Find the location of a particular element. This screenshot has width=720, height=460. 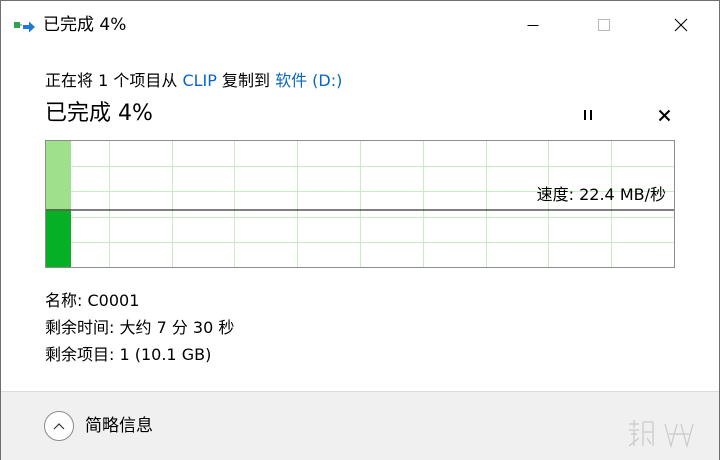

progress-heading: 已完成 4% is located at coordinates (99, 113).